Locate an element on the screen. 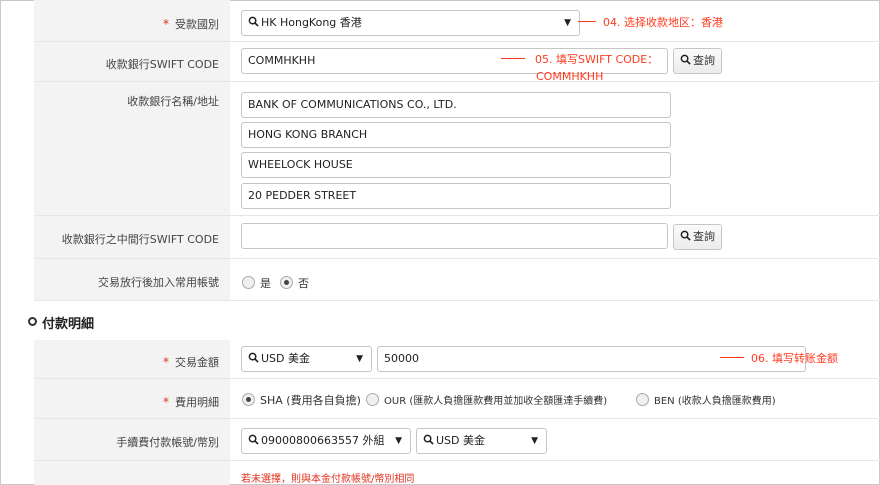 This screenshot has width=880, height=485. fee-currency-value: USD 美金 is located at coordinates (461, 440).